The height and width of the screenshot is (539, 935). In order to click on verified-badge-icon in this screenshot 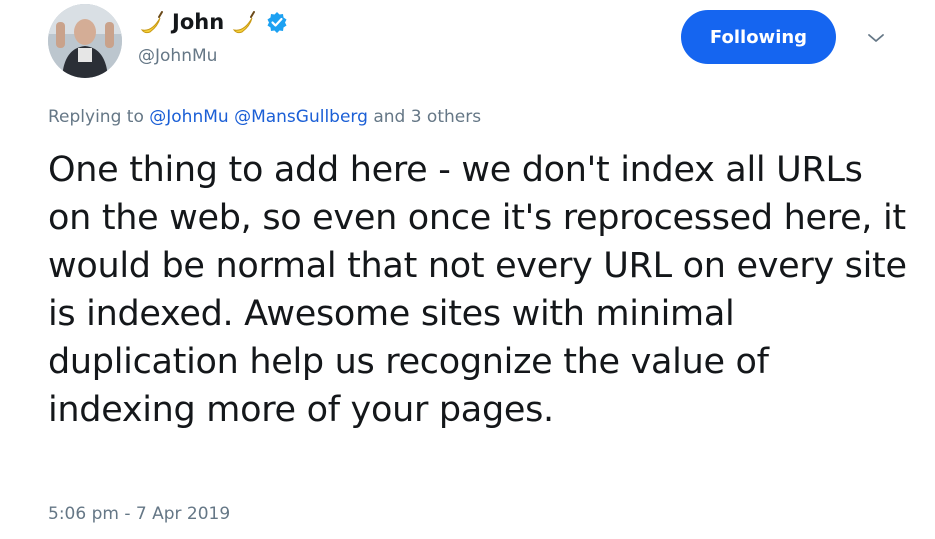, I will do `click(277, 22)`.